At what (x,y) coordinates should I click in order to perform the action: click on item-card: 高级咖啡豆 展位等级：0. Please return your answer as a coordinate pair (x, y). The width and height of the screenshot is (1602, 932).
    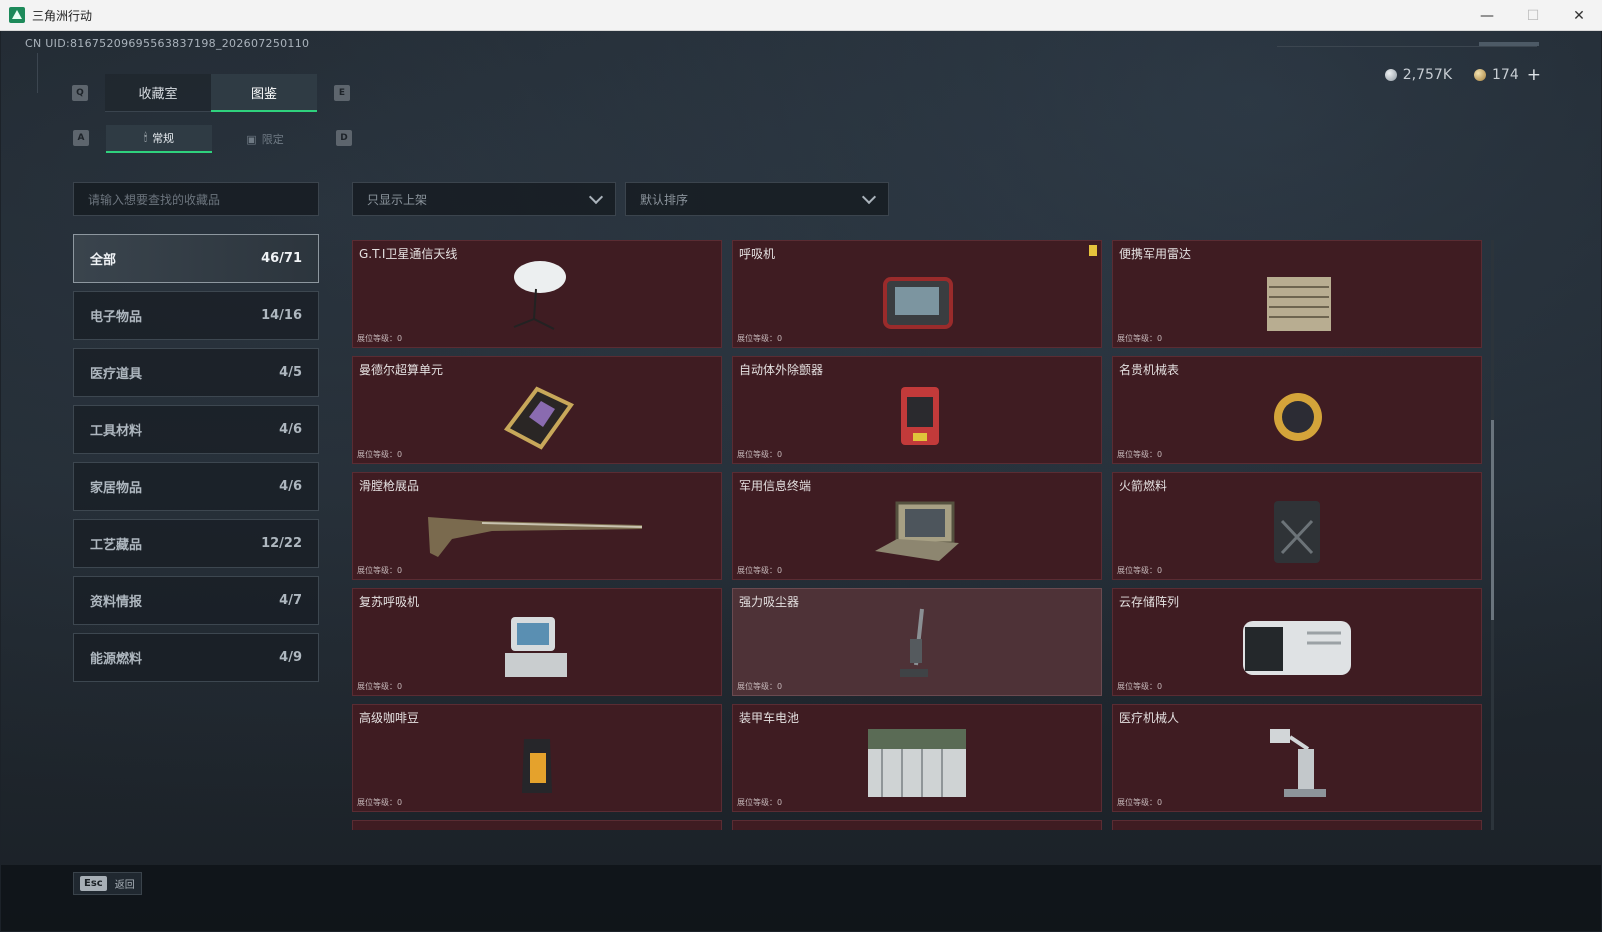
    Looking at the image, I should click on (537, 758).